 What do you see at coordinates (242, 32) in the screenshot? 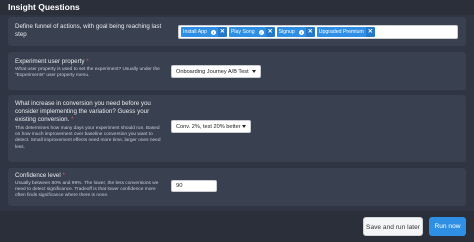
I see `tag-label: Play Song` at bounding box center [242, 32].